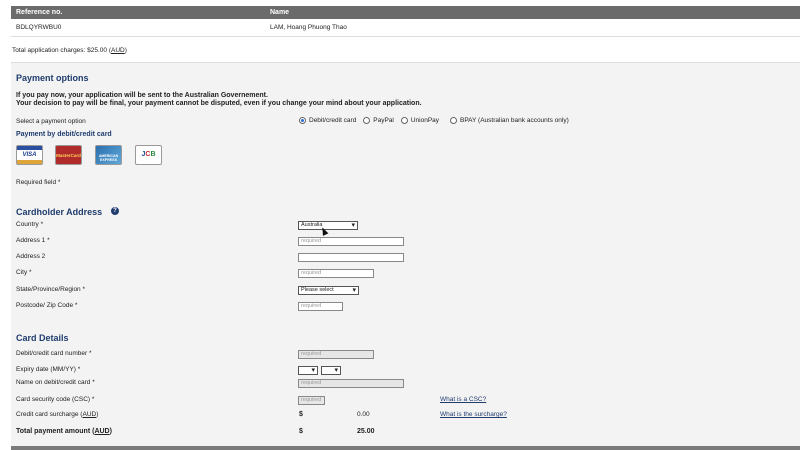 The image size is (800, 450). What do you see at coordinates (509, 120) in the screenshot?
I see `radio-bpay: BPAY (Australian bank accounts only)` at bounding box center [509, 120].